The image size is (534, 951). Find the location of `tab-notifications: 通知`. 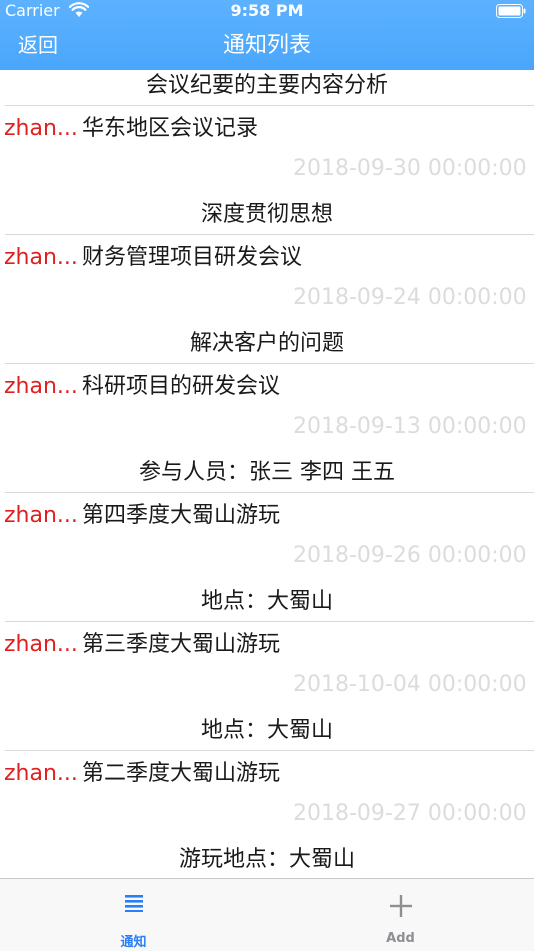

tab-notifications: 通知 is located at coordinates (133, 915).